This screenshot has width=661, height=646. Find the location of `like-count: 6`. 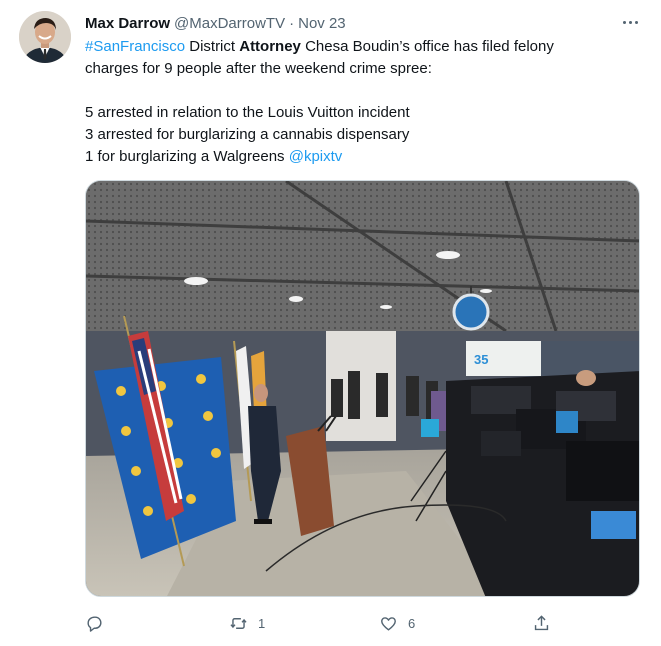

like-count: 6 is located at coordinates (412, 623).